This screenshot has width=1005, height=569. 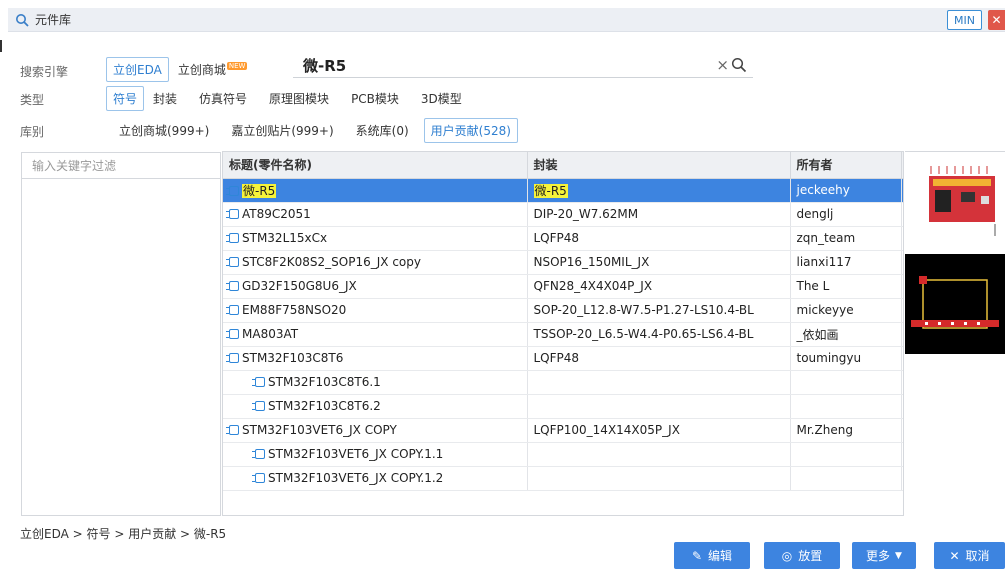 What do you see at coordinates (123, 534) in the screenshot?
I see `breadcrumb: 立创EDA > 符号 > 用户贡献 > 微-R5` at bounding box center [123, 534].